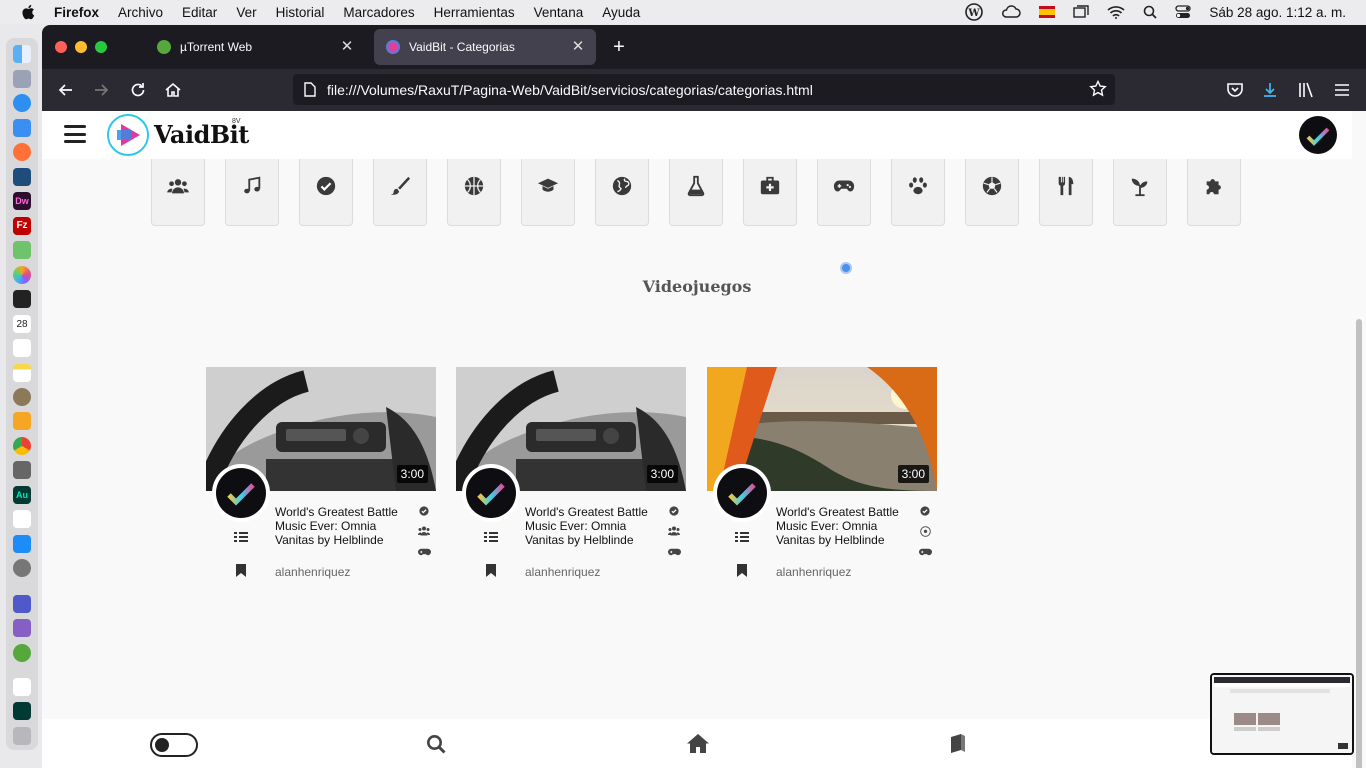 The height and width of the screenshot is (768, 1366). Describe the element at coordinates (22, 653) in the screenshot. I see `utorrent-dock-icon` at that location.